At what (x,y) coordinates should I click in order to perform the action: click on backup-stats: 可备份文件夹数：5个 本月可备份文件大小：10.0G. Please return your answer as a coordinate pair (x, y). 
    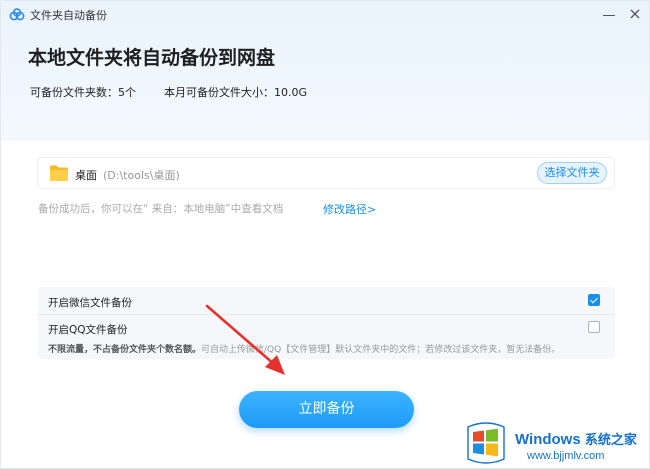
    Looking at the image, I should click on (168, 92).